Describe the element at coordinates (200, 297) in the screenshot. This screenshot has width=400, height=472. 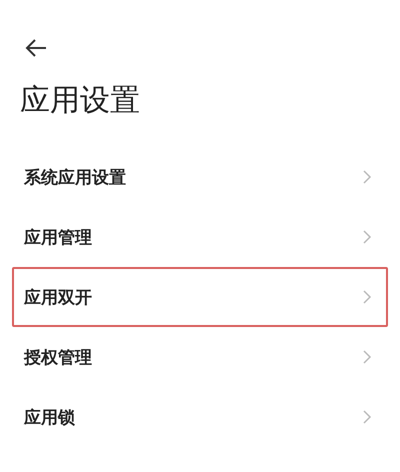
I see `highlighted-settings-row: 应用双开` at that location.